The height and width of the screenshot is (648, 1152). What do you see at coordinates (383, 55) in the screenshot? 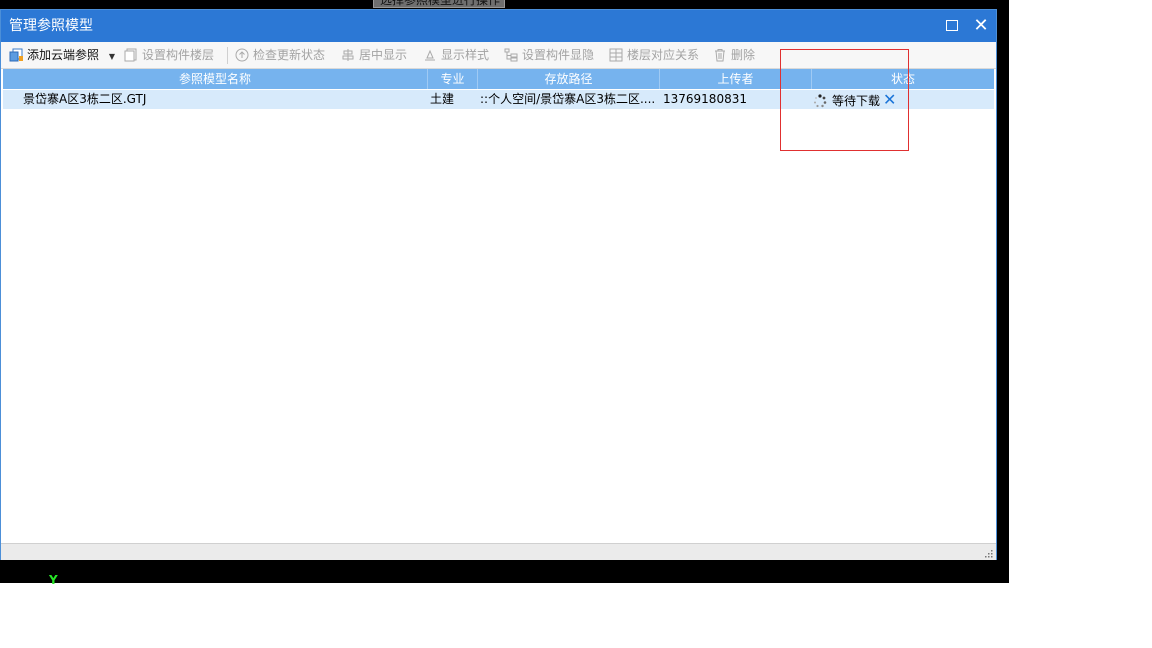
I see `center-display-label: 居中显示` at bounding box center [383, 55].